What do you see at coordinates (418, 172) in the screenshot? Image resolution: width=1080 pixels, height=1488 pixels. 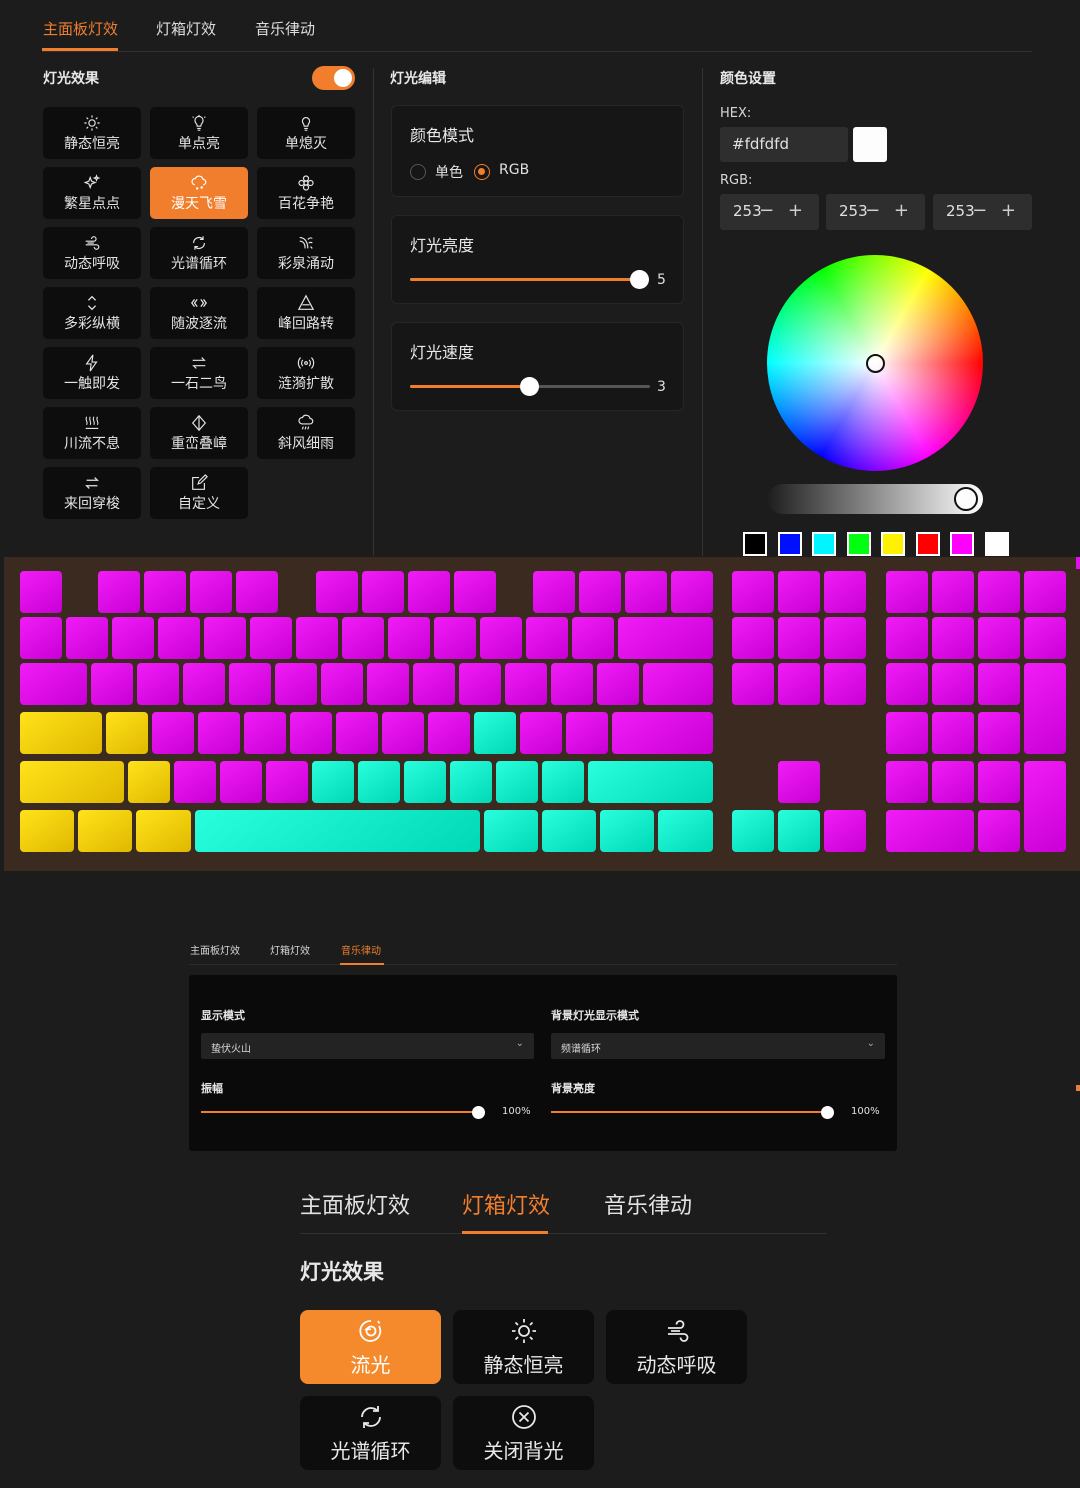 I see `radio-mono` at bounding box center [418, 172].